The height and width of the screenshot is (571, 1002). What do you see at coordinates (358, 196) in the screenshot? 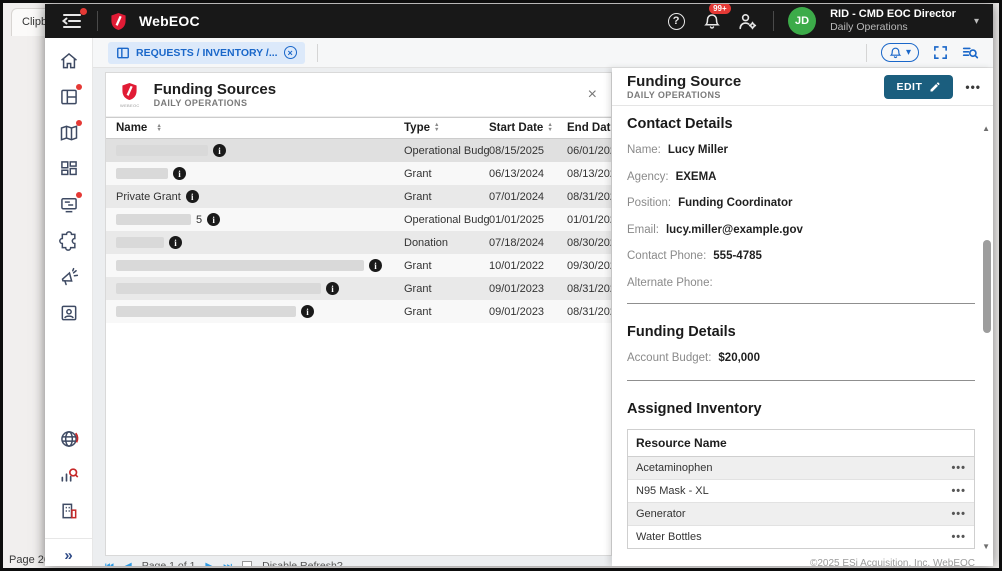
I see `table-row: Private GrantiGrant 07/01/2024 08/31/202` at bounding box center [358, 196].